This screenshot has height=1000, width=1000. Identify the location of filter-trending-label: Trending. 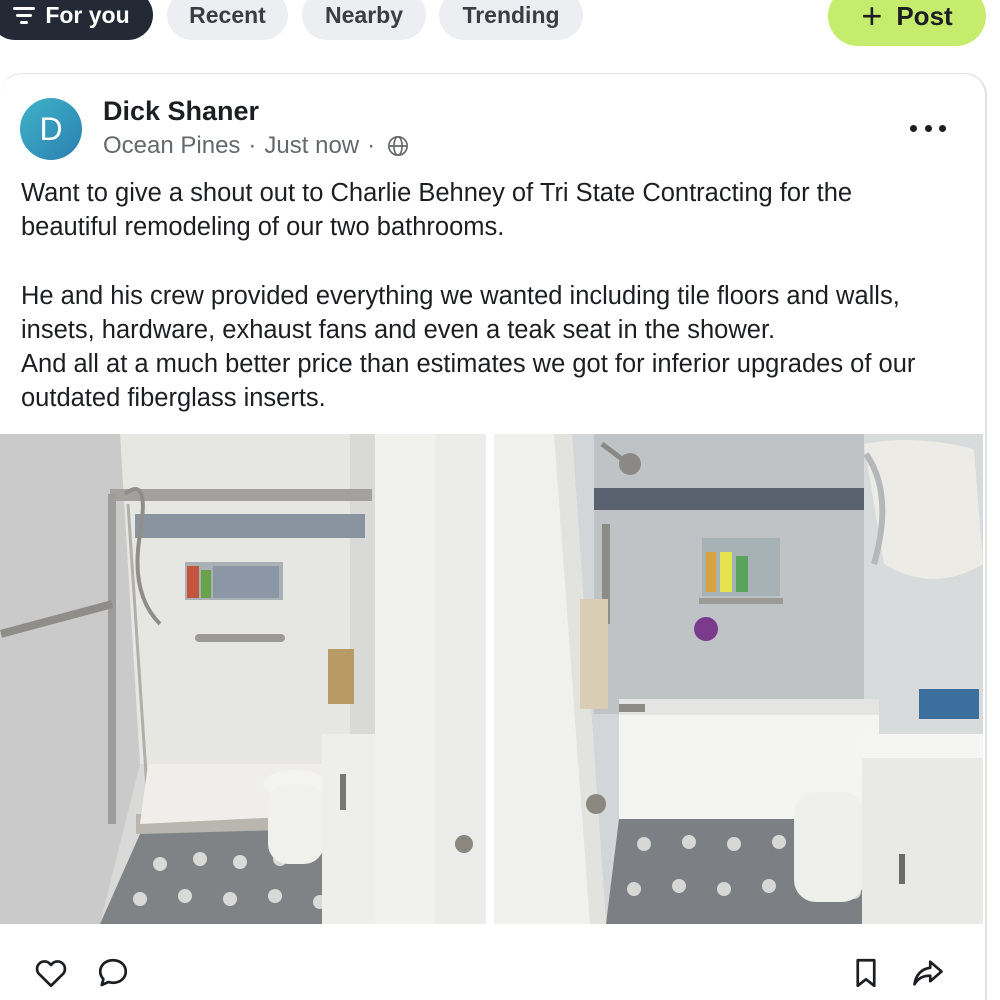
(511, 14).